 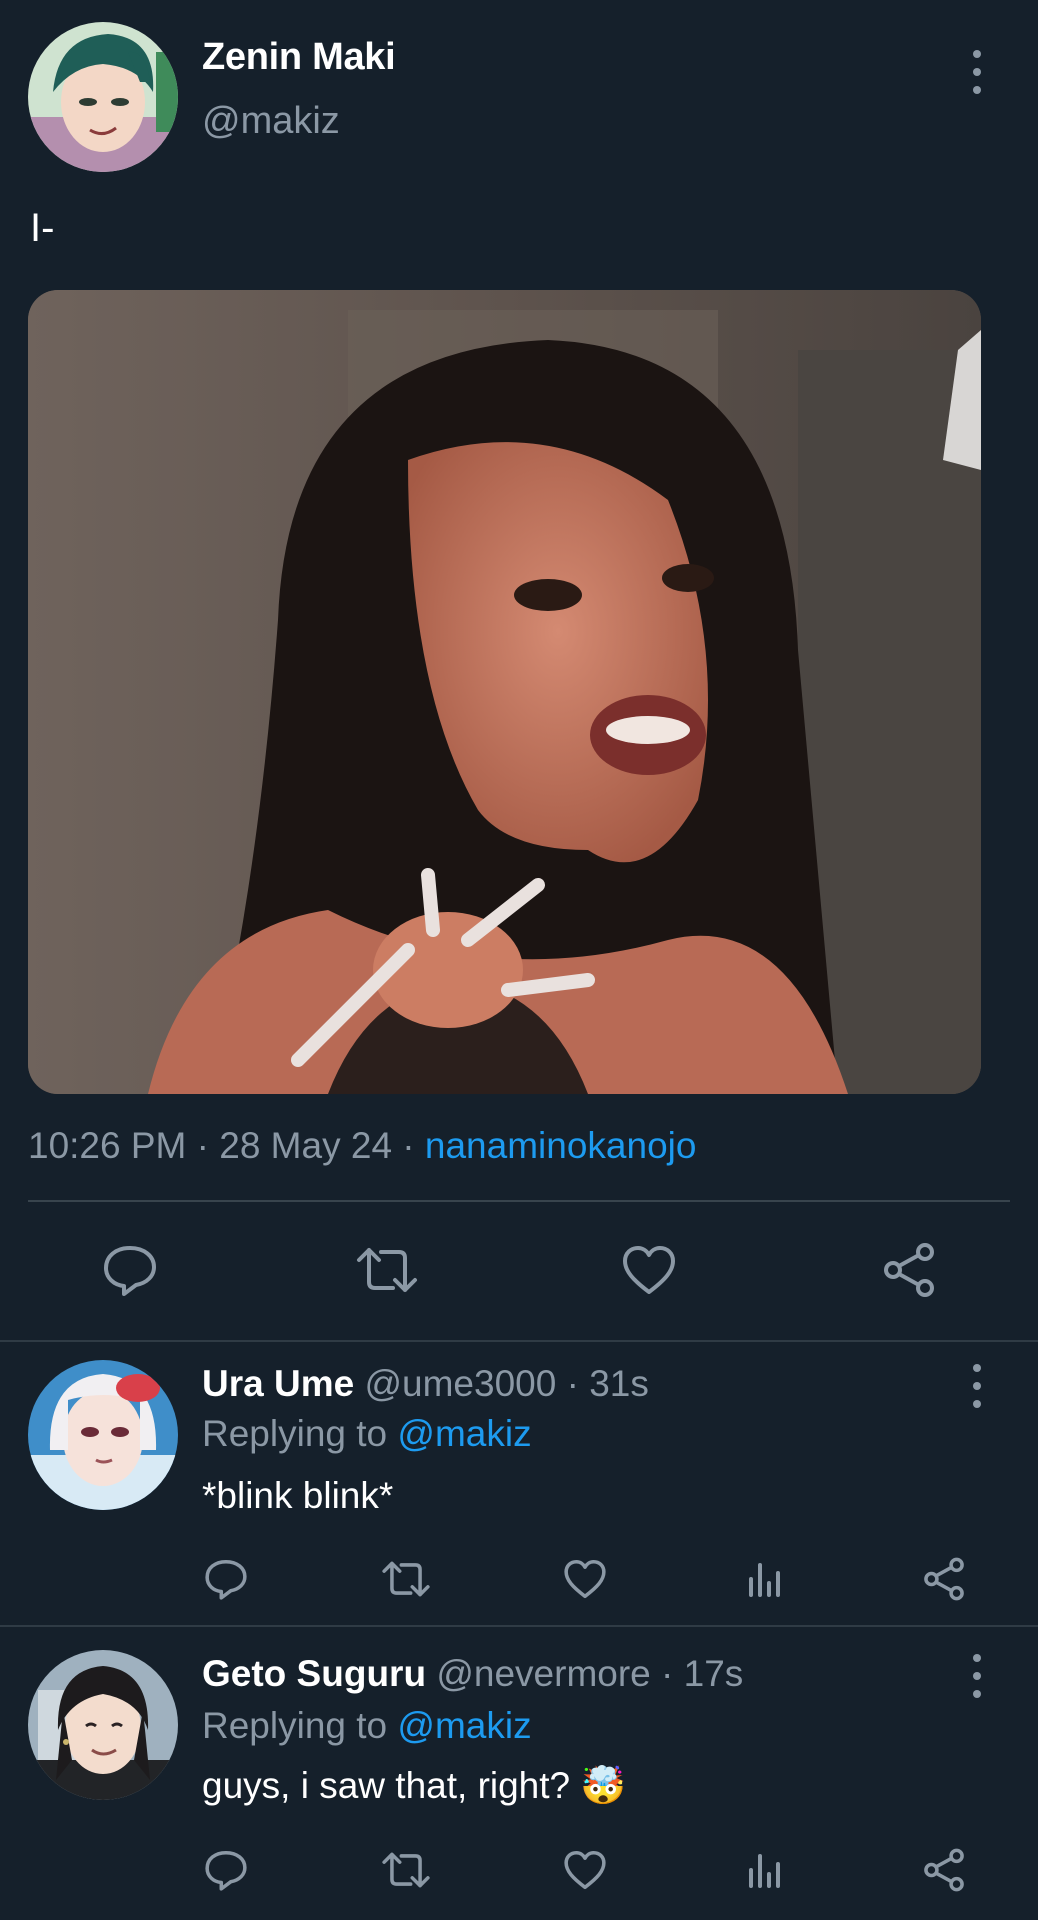 What do you see at coordinates (314, 1673) in the screenshot?
I see `reply-author-name: Geto Suguru` at bounding box center [314, 1673].